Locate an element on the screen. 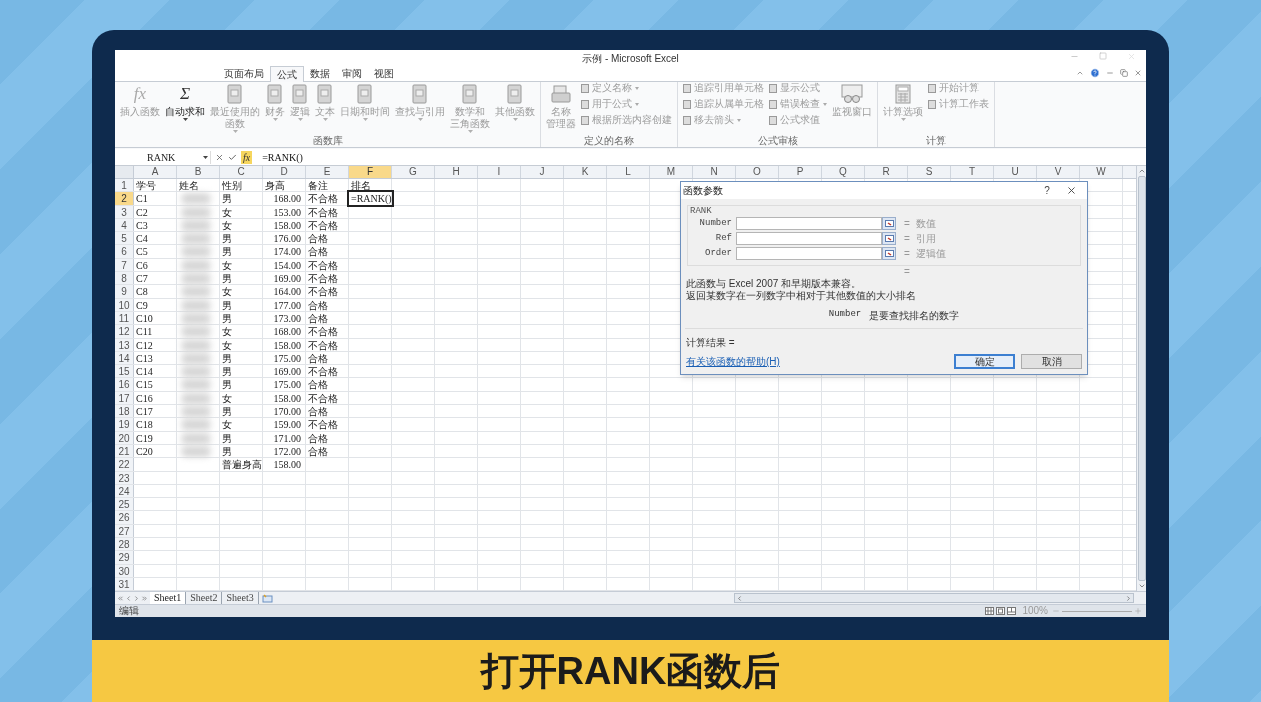 This screenshot has height=702, width=1261. equals-sign: = is located at coordinates (907, 224).